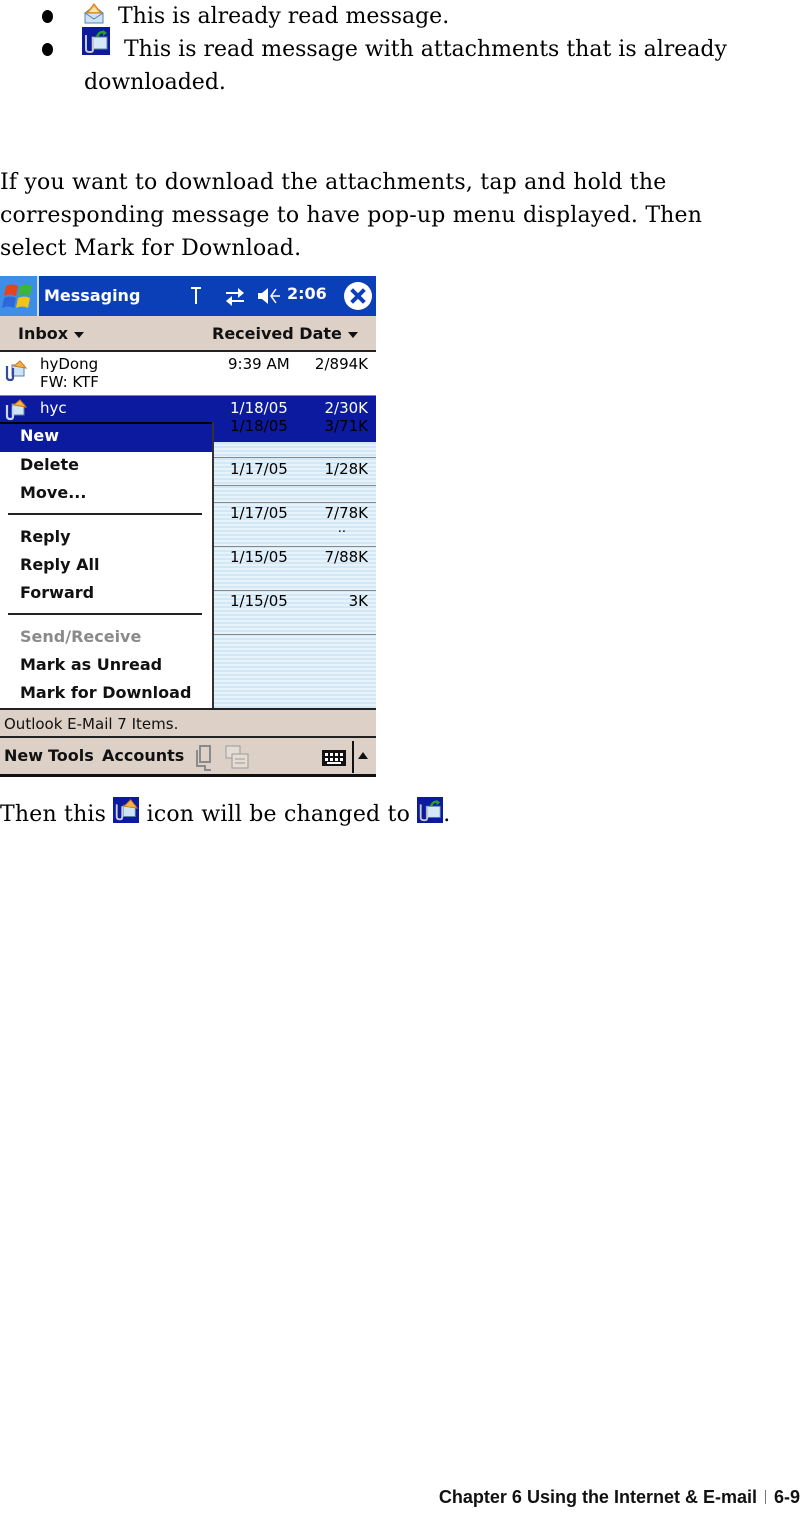  What do you see at coordinates (59, 564) in the screenshot?
I see `menu-item-reply-all: Reply All` at bounding box center [59, 564].